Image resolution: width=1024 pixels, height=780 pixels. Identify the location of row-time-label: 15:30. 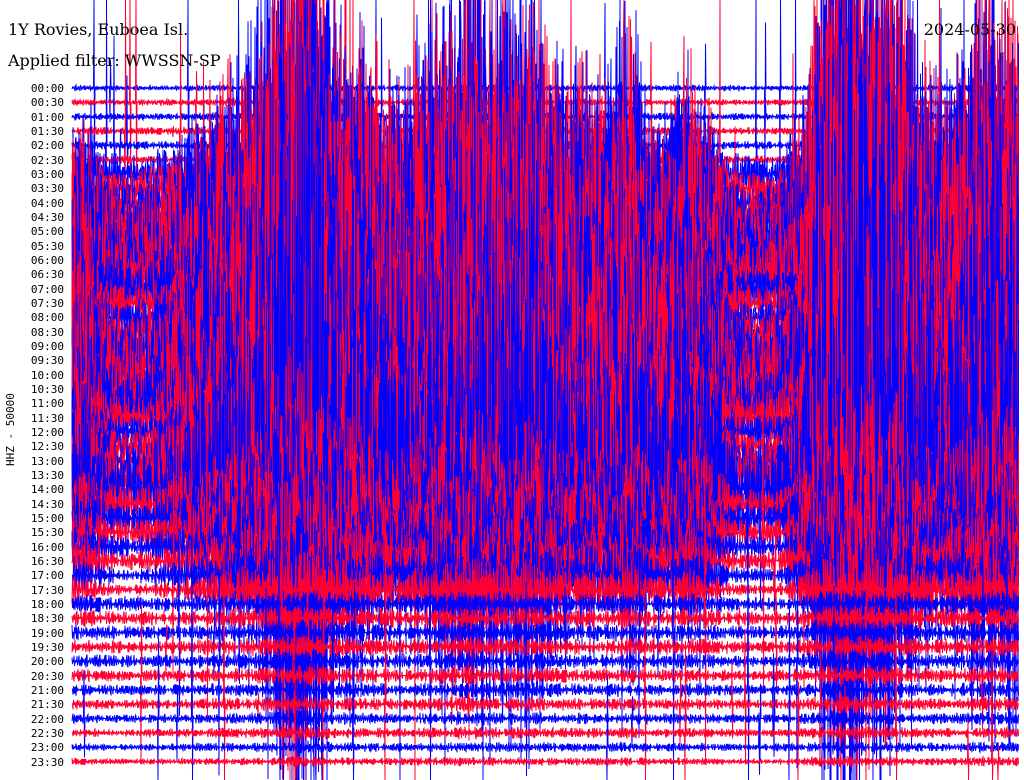
(47, 533).